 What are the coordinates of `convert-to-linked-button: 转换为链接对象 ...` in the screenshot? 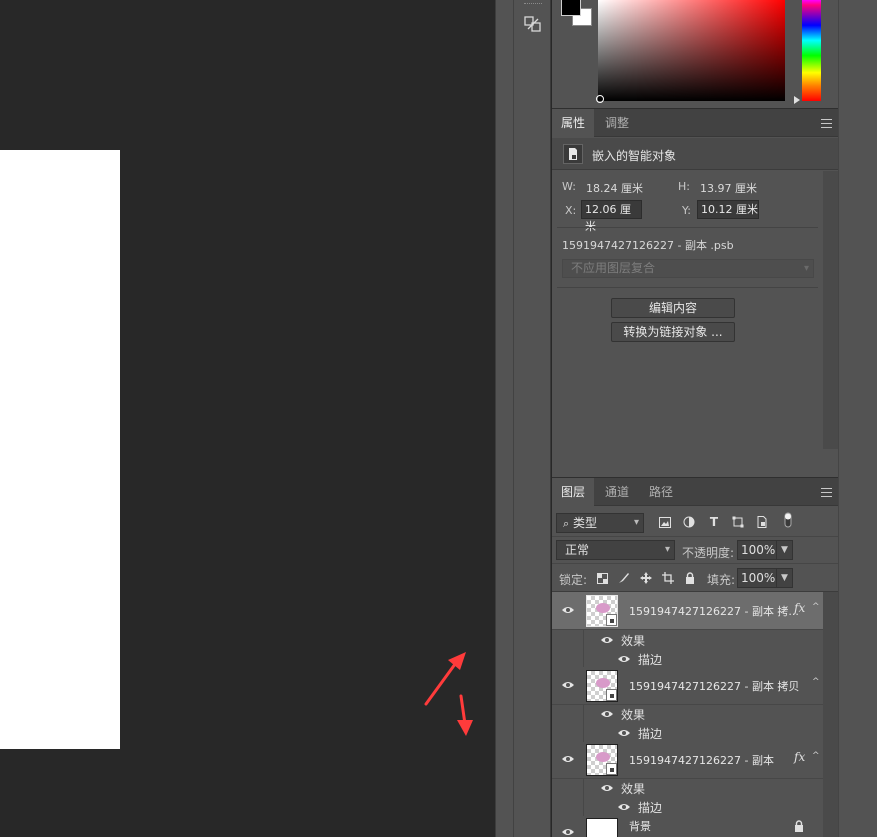 It's located at (673, 332).